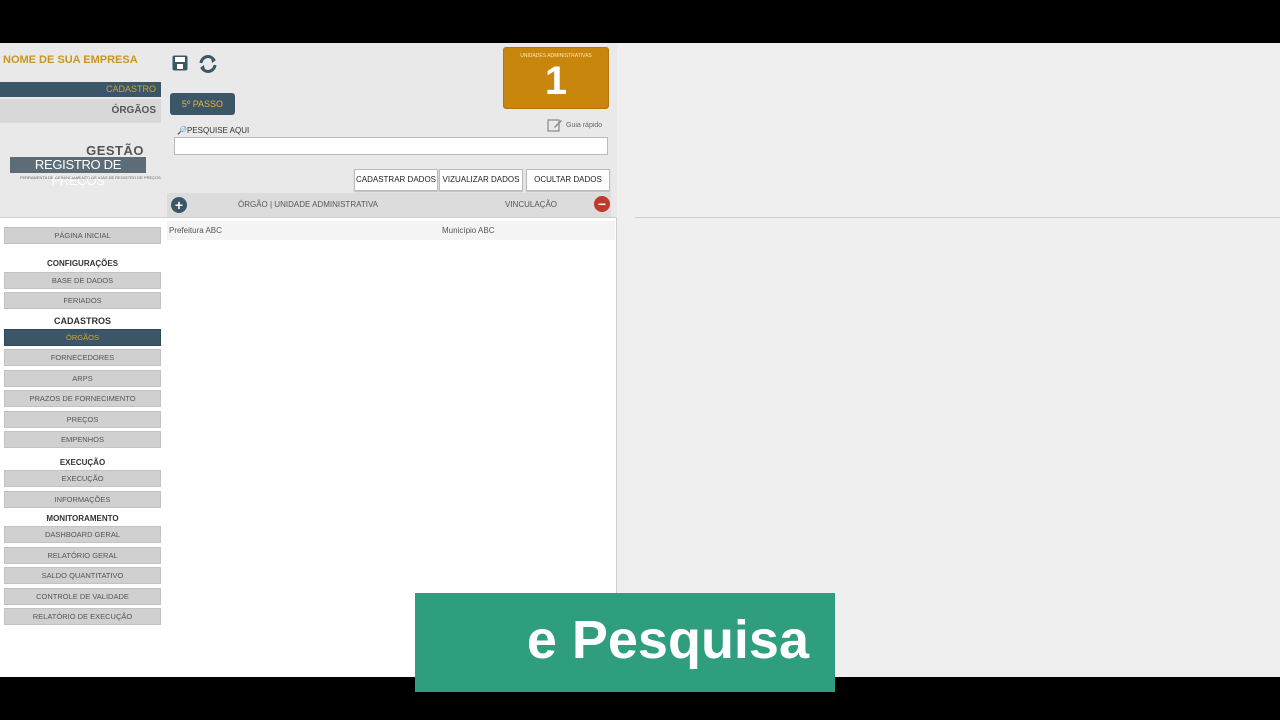  I want to click on nav-general-report: RELATÓRIO GERAL, so click(82, 555).